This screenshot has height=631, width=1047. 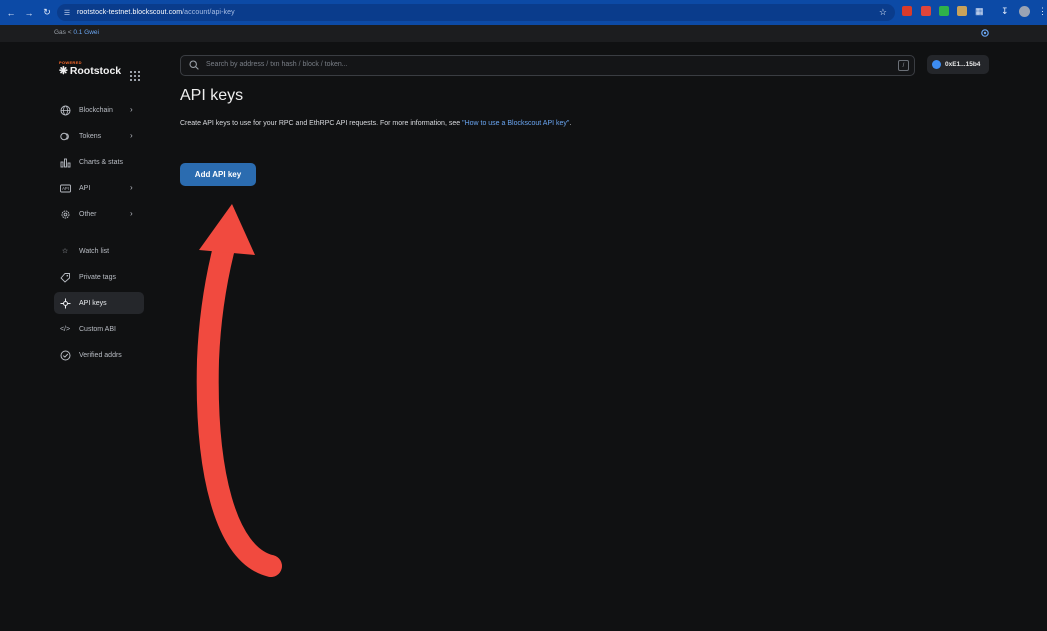 What do you see at coordinates (88, 214) in the screenshot?
I see `sidebar-item-label: Other` at bounding box center [88, 214].